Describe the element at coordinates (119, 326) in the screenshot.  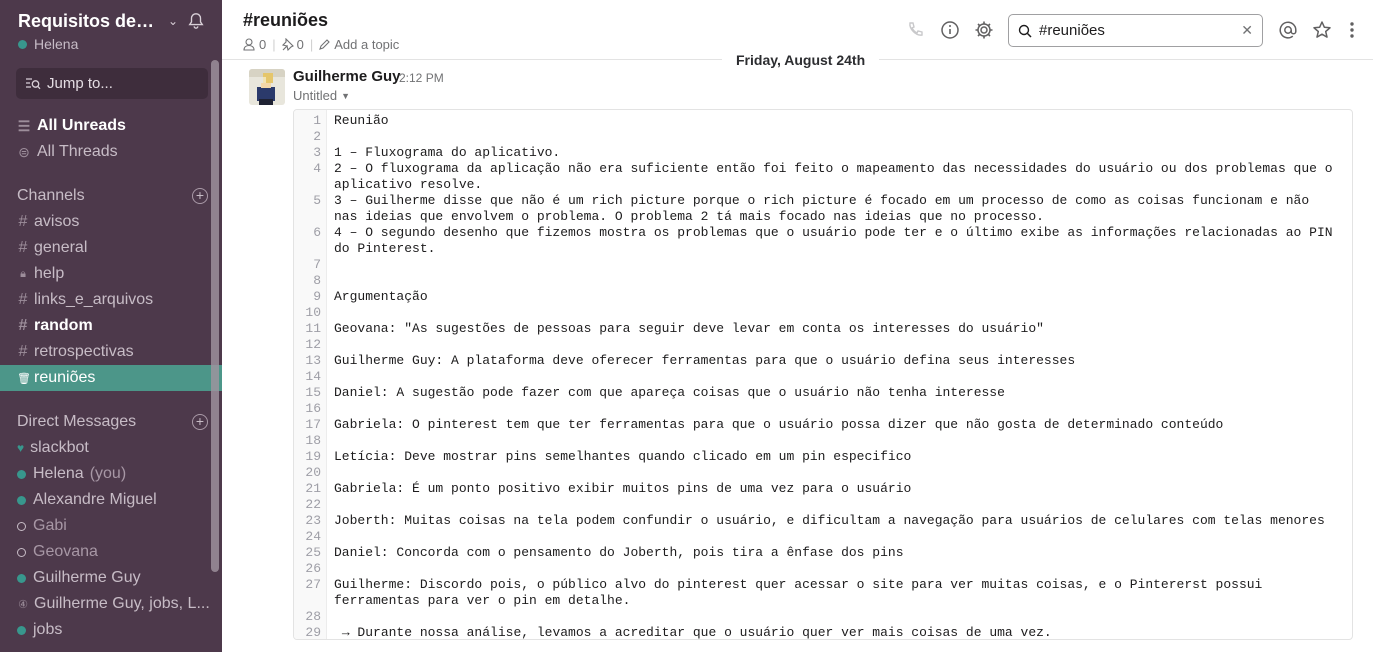
I see `sidebar-item-random: # random` at that location.